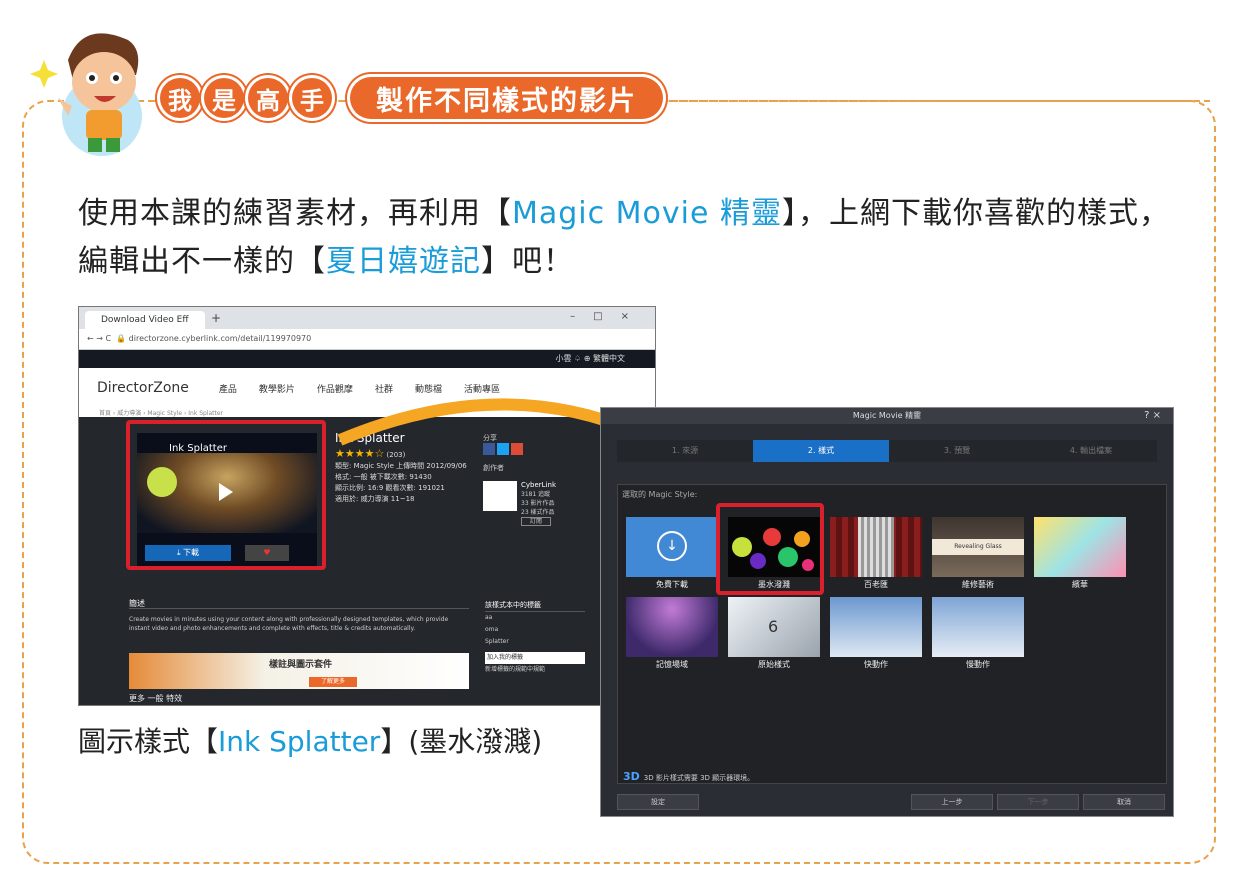 This screenshot has width=1238, height=882. I want to click on dialog-controls: ? ×, so click(1152, 416).